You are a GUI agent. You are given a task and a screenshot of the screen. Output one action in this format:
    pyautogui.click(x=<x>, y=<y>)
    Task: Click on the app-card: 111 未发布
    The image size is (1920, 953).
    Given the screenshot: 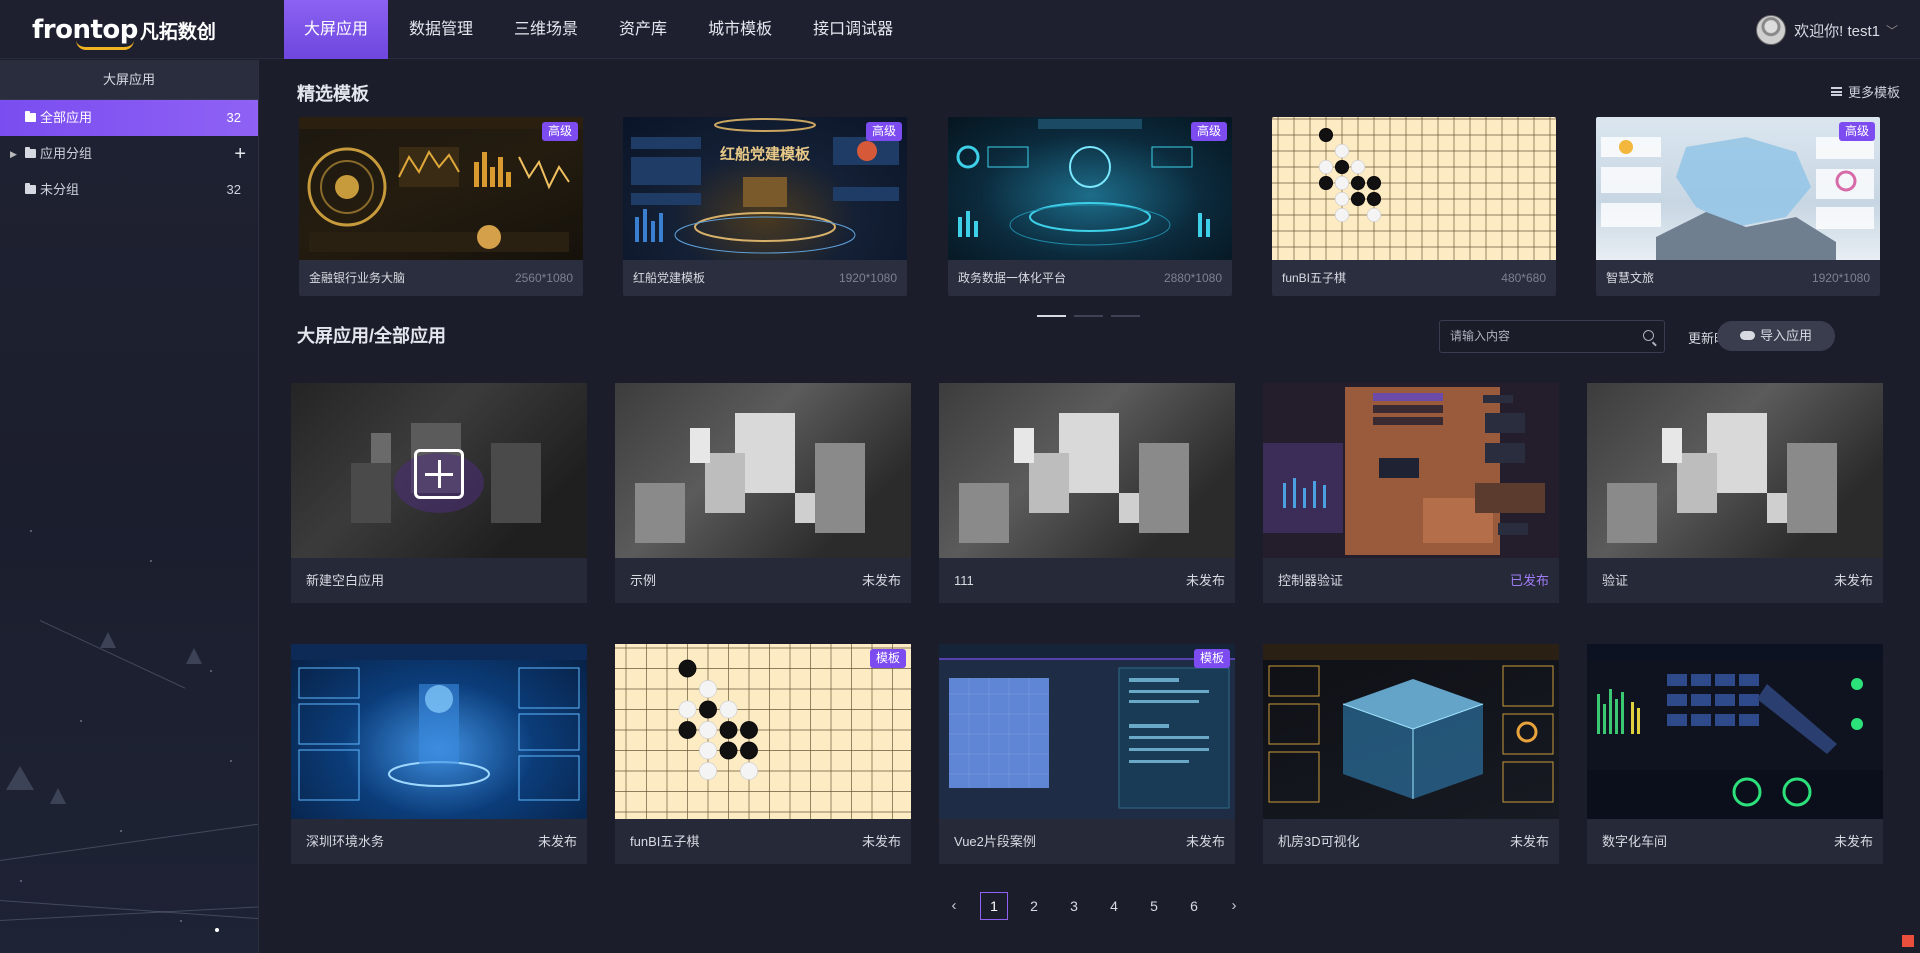 What is the action you would take?
    pyautogui.click(x=1087, y=493)
    